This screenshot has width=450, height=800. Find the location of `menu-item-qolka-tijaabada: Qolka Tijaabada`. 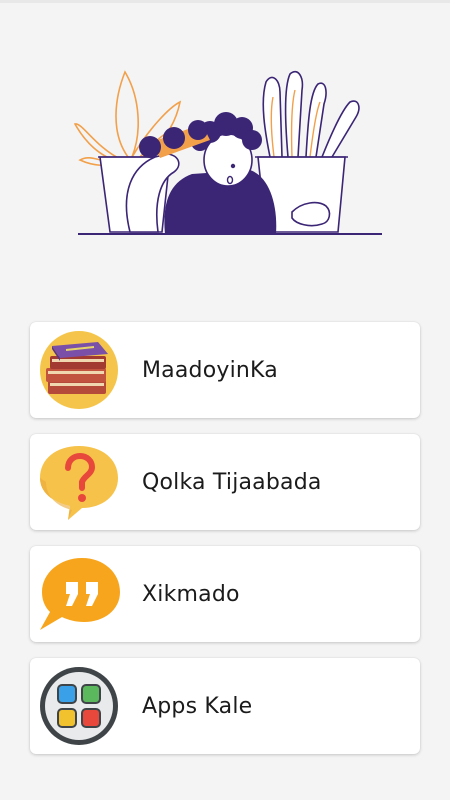

menu-item-qolka-tijaabada: Qolka Tijaabada is located at coordinates (225, 482).